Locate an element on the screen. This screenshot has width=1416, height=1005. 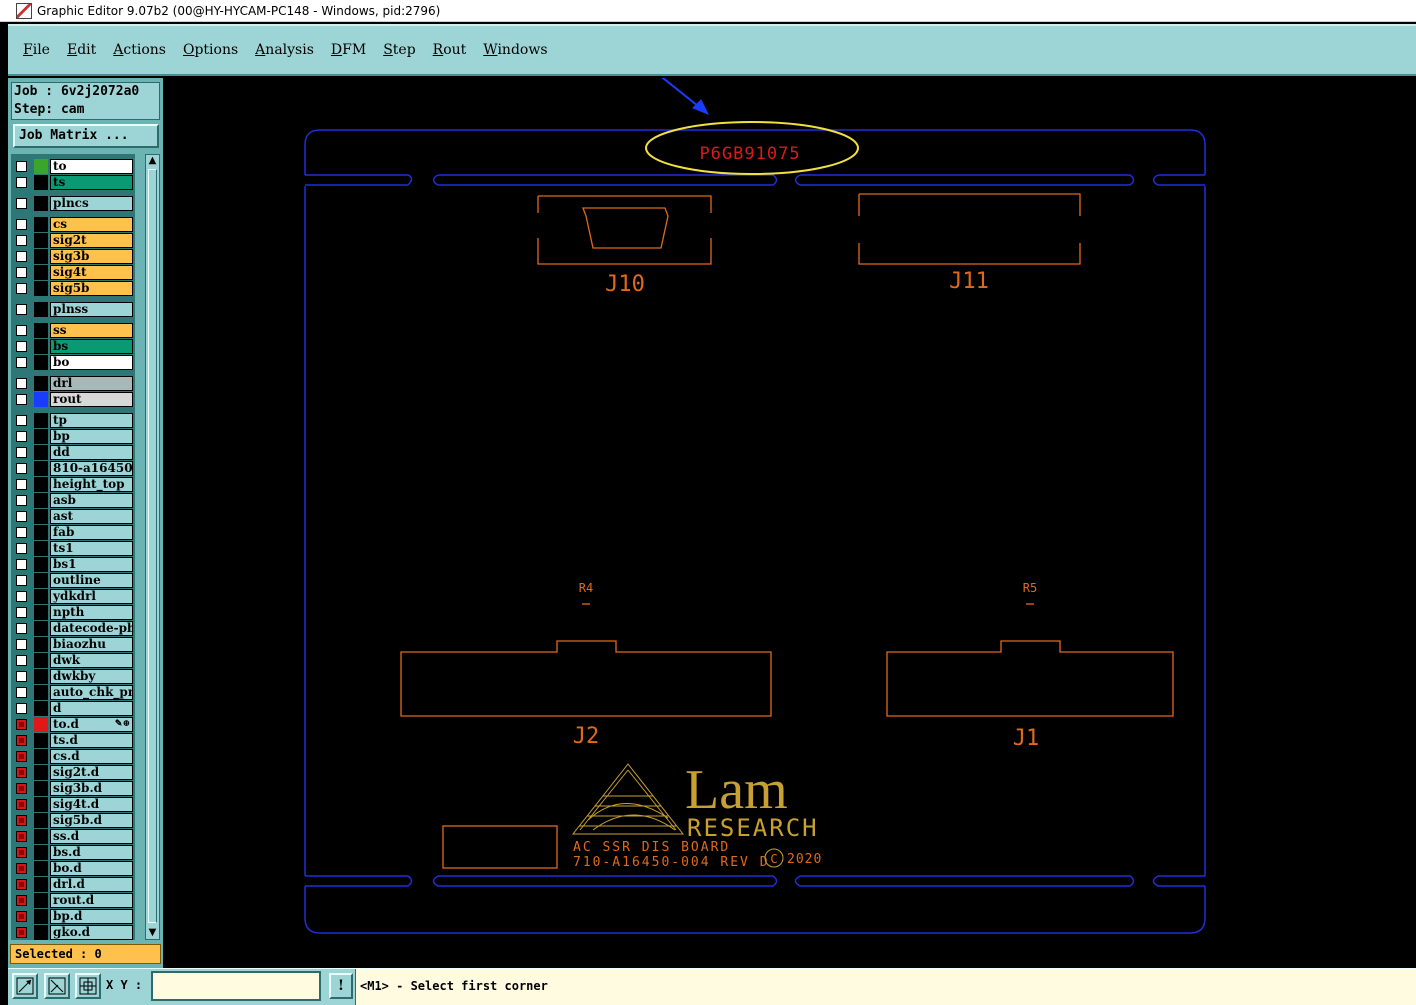
layer-row-tp: tp is located at coordinates (74, 420).